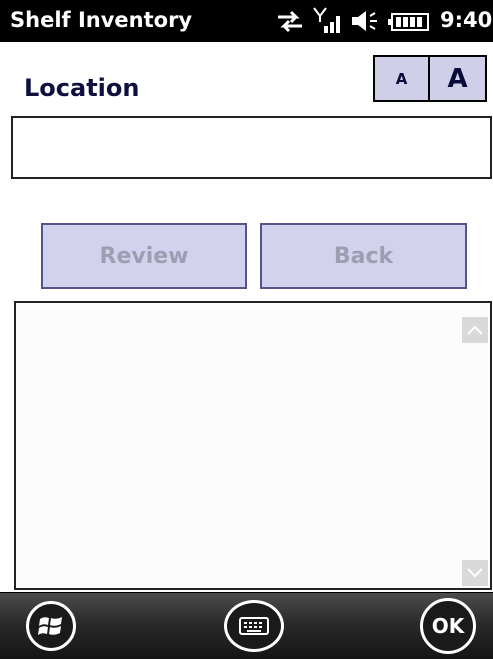 The image size is (493, 659). What do you see at coordinates (251, 147) in the screenshot?
I see `location-input` at bounding box center [251, 147].